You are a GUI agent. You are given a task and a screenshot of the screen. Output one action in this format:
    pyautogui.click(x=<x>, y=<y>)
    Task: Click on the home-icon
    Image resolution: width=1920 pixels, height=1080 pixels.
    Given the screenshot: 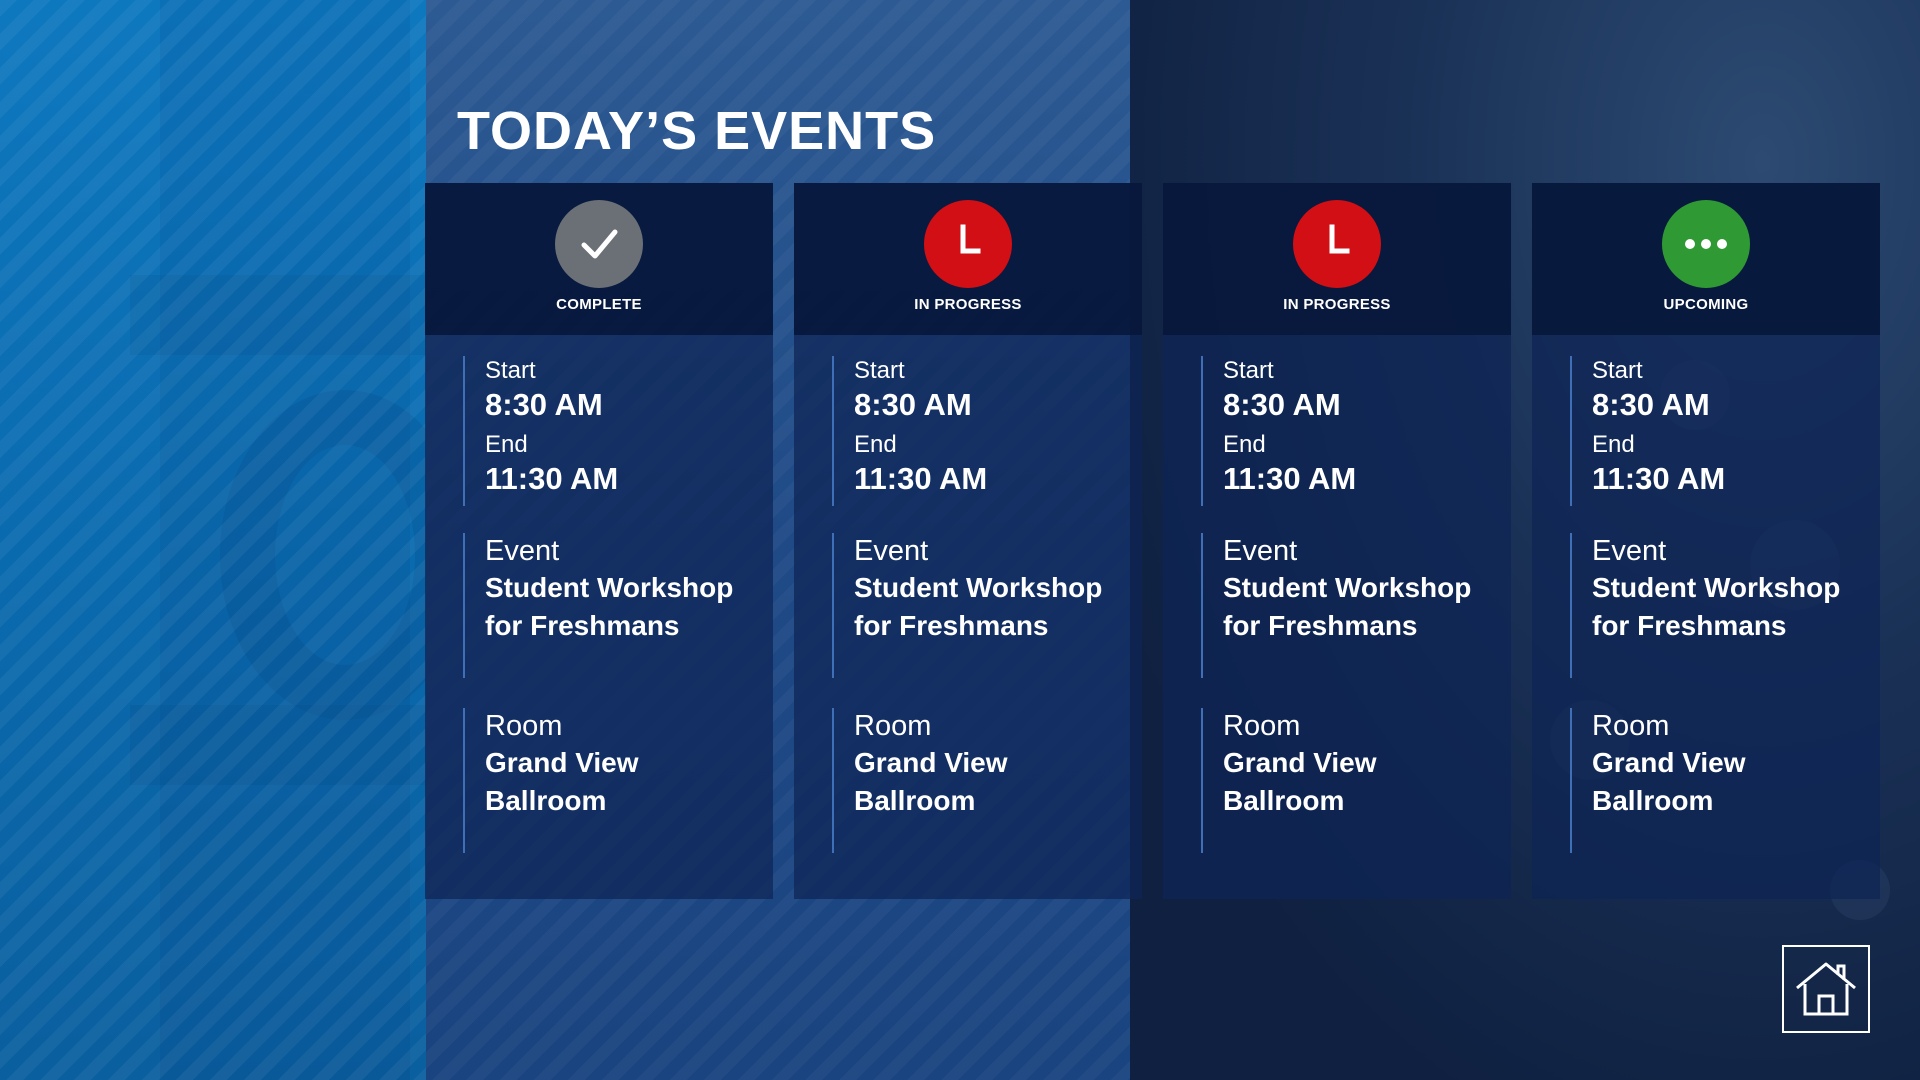 What is the action you would take?
    pyautogui.click(x=1826, y=989)
    